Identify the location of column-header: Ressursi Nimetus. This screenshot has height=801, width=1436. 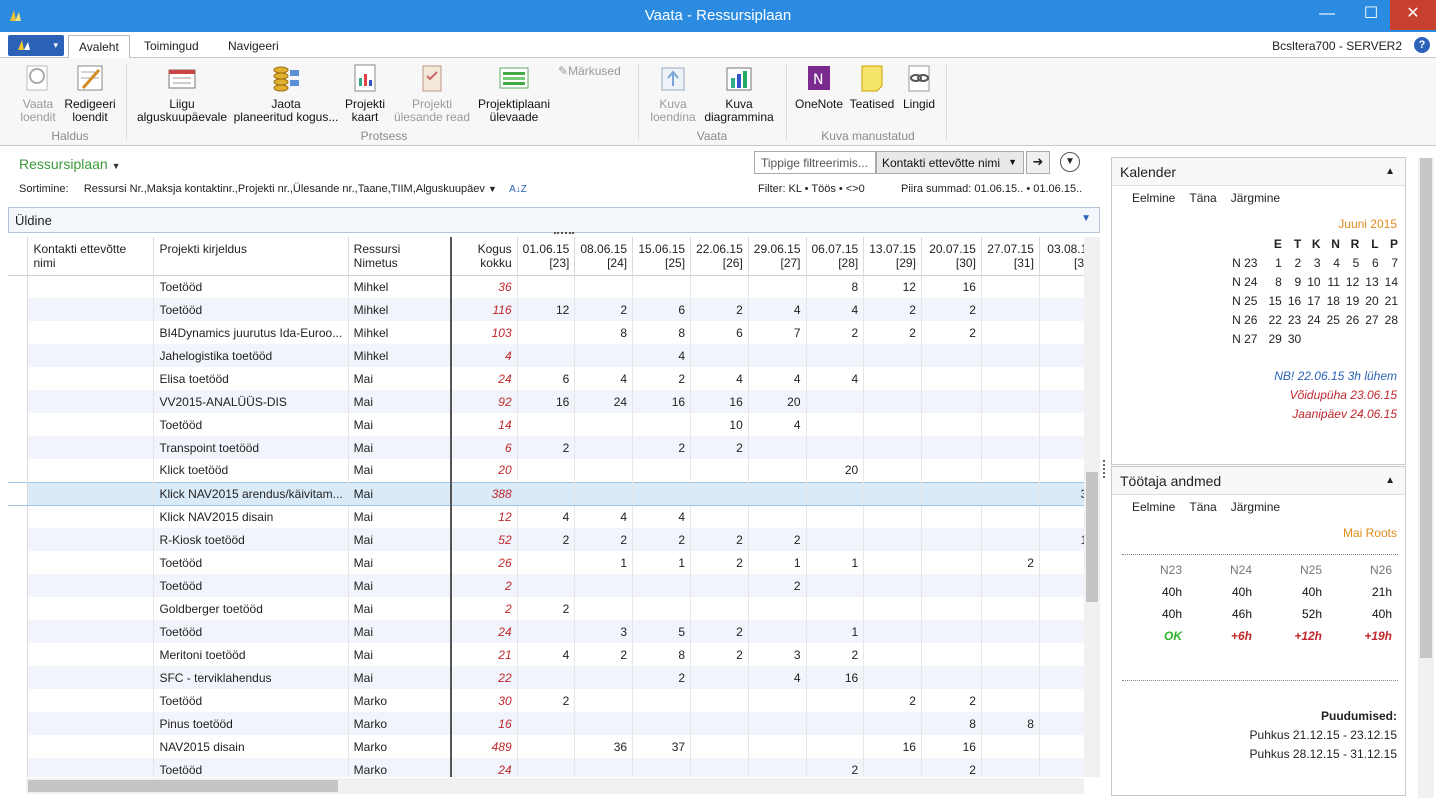
(400, 256).